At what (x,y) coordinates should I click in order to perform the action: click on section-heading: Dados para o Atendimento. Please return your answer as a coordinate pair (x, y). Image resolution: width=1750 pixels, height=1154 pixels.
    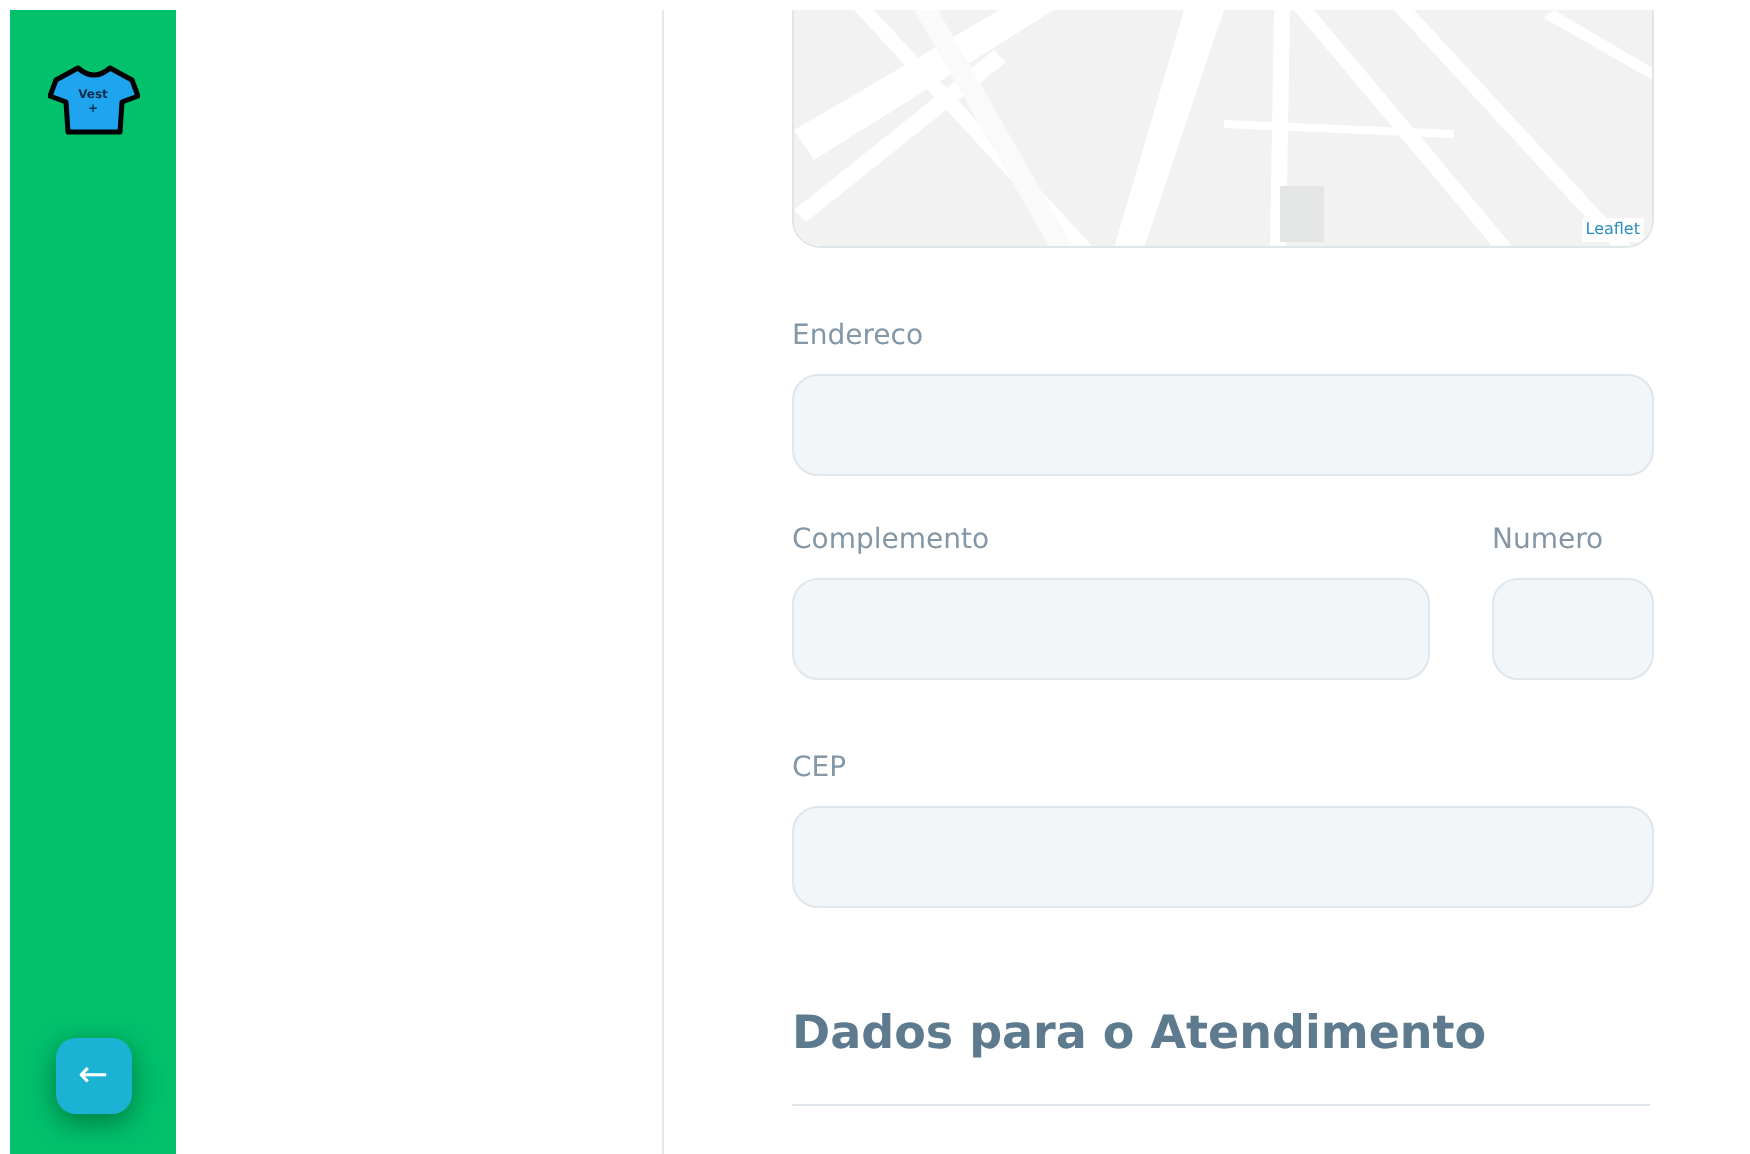
    Looking at the image, I should click on (1140, 1036).